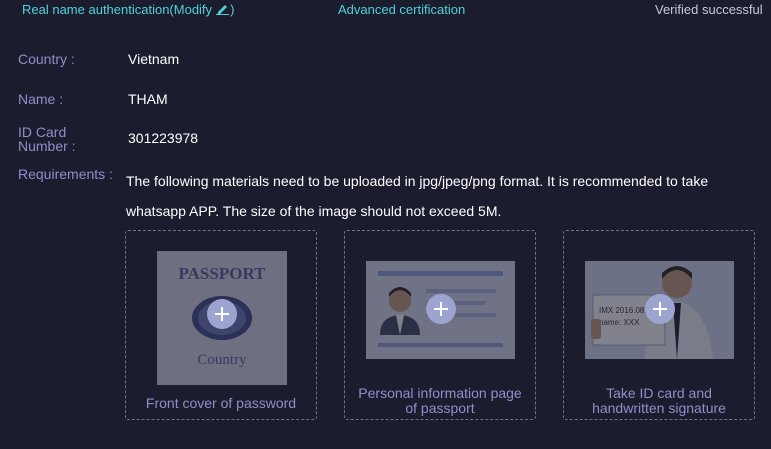 The image size is (771, 449). Describe the element at coordinates (222, 8) in the screenshot. I see `pencil-icon` at that location.